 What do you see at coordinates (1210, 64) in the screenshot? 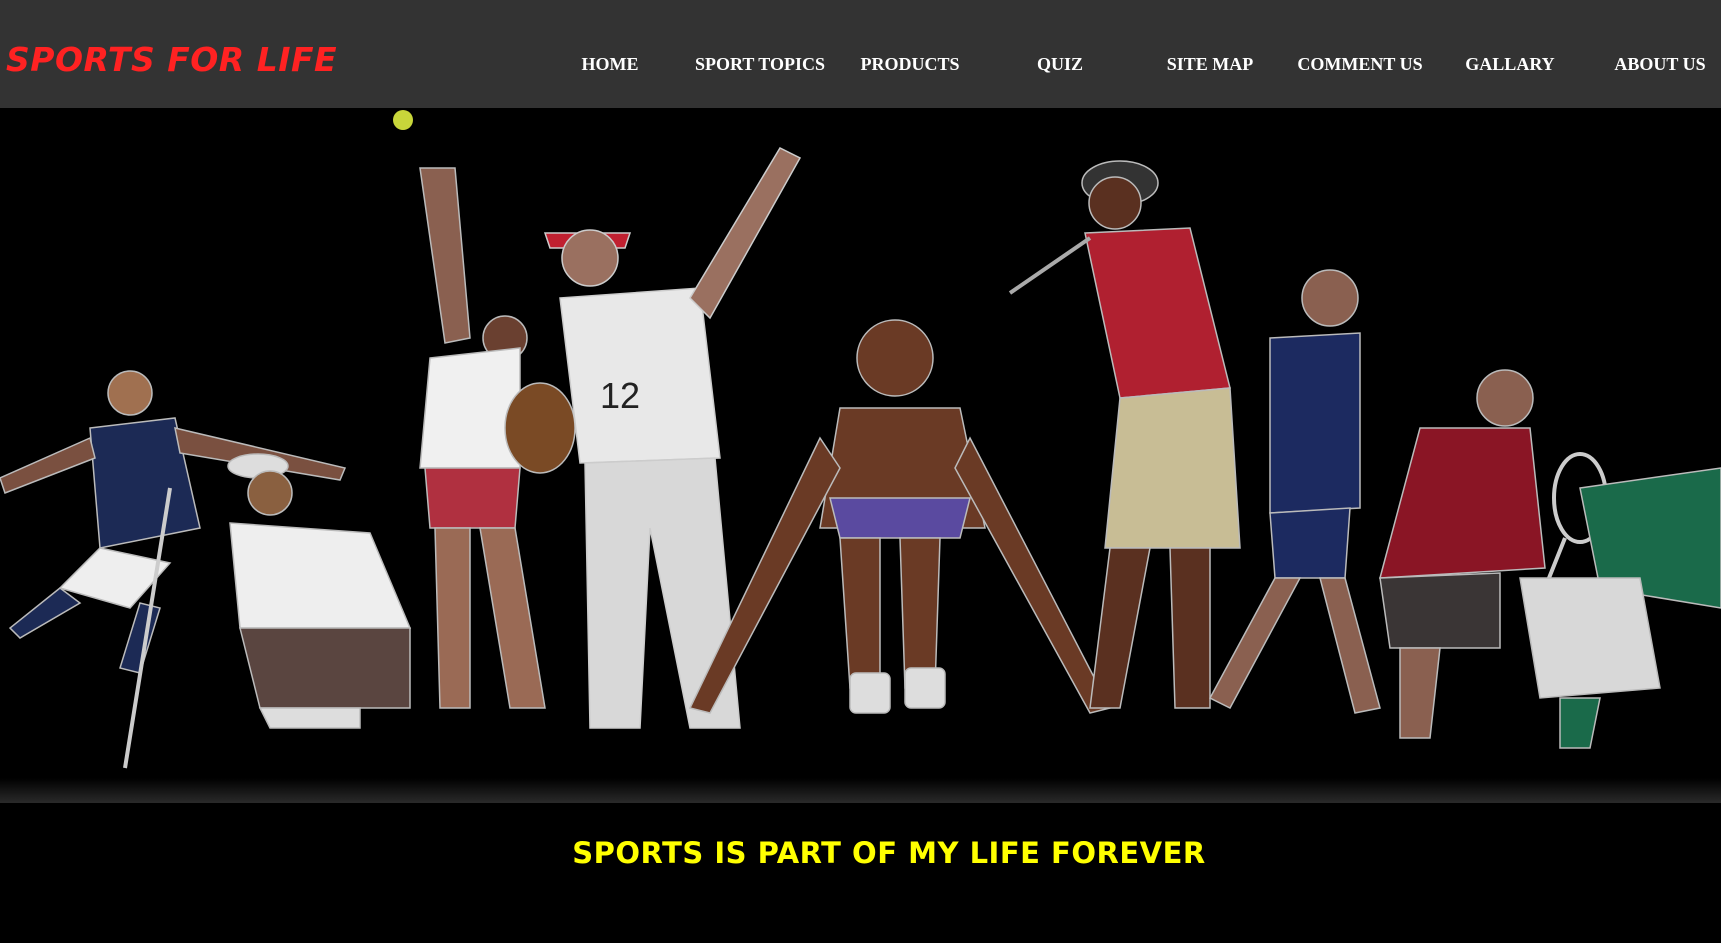
I see `nav-site-map: SITE MAP` at bounding box center [1210, 64].